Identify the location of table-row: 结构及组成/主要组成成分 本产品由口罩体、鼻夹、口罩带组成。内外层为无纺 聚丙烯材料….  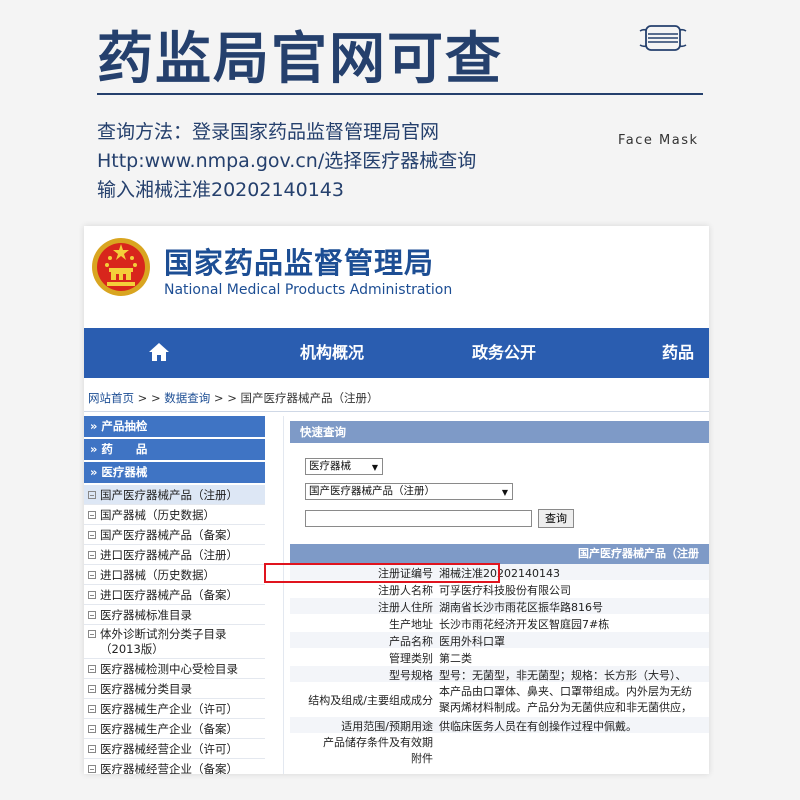
(499, 700).